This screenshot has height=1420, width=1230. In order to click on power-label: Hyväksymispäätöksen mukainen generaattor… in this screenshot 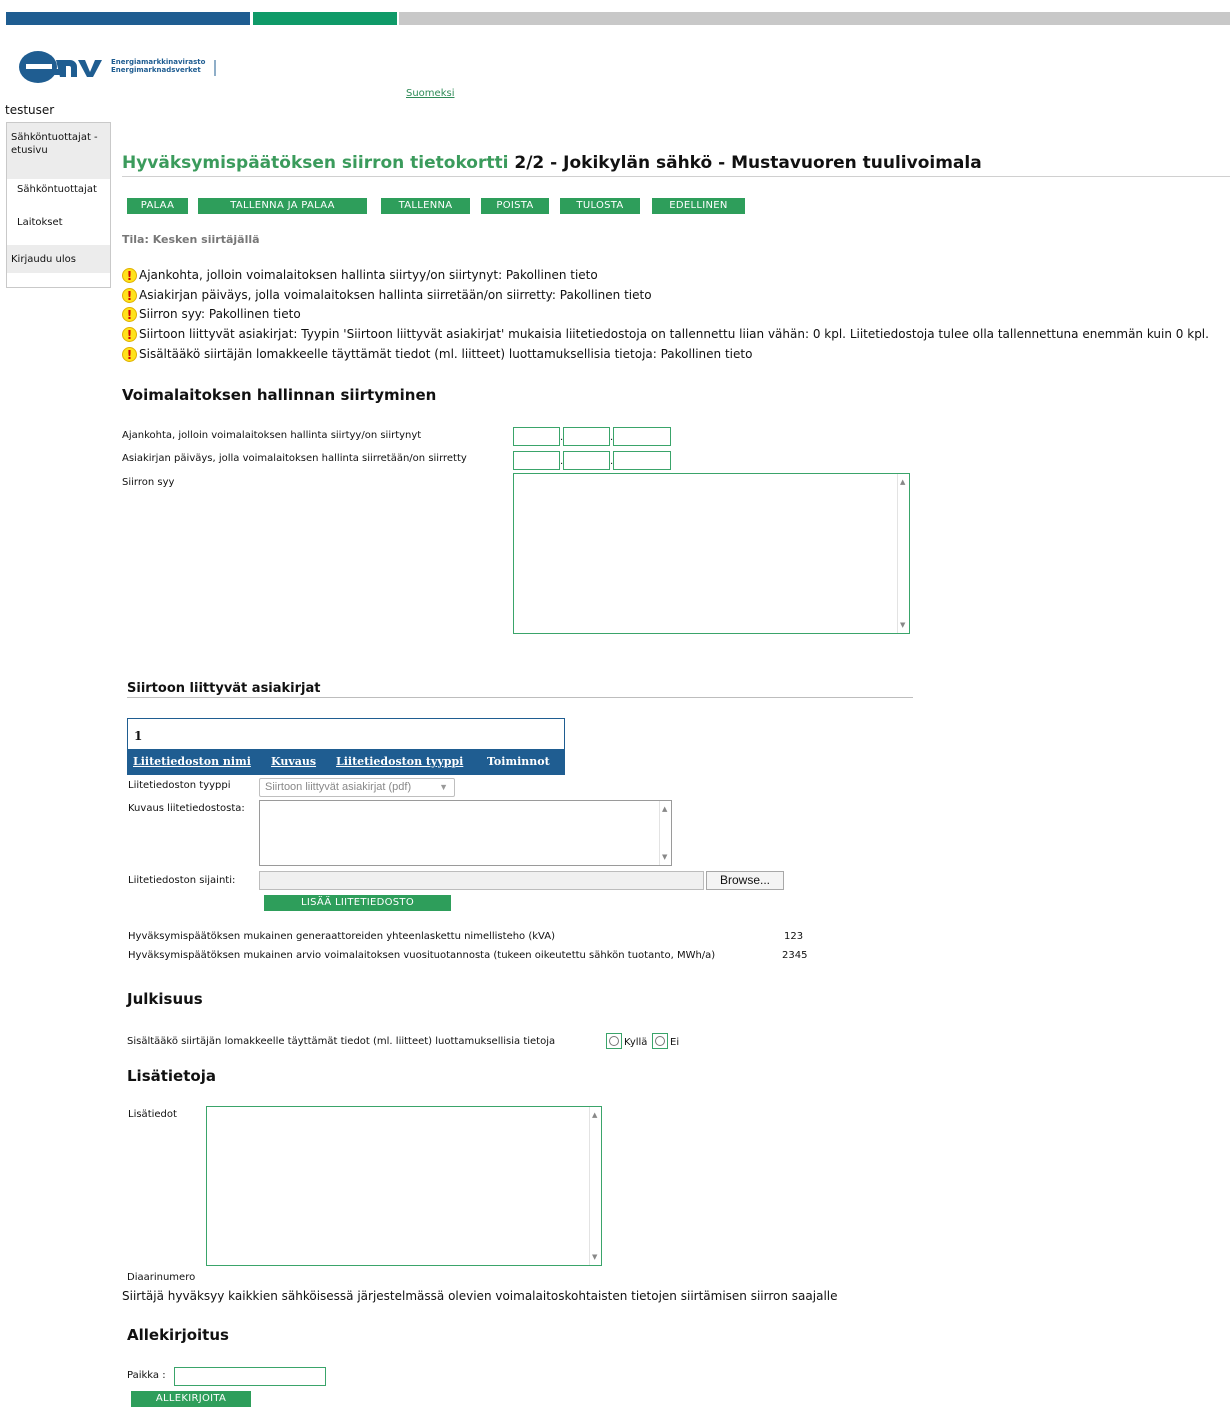, I will do `click(341, 936)`.